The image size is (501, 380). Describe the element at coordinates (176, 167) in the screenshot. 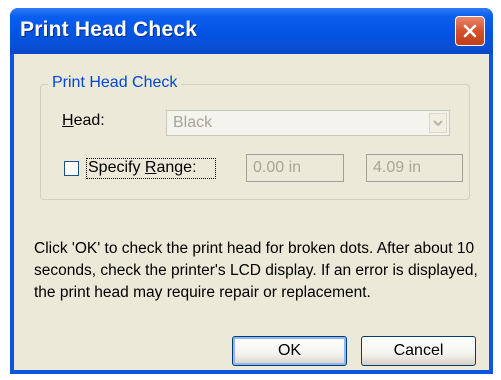

I see `specify-range-text-rest: ange:` at that location.